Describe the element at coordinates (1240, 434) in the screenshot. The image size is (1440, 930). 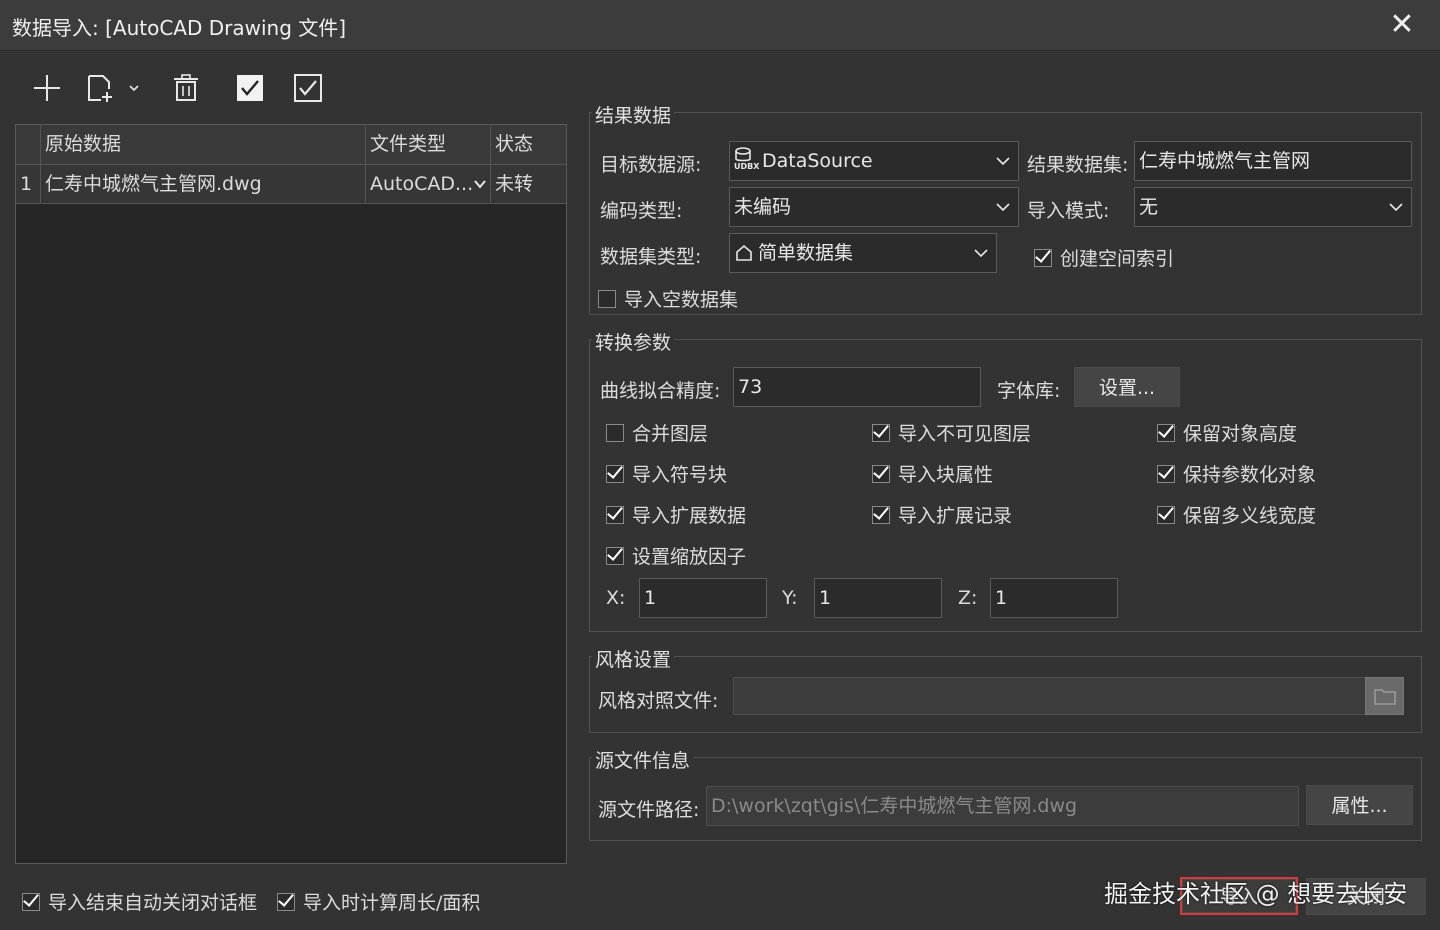
I see `keep-object-height-label: 保留对象高度` at that location.